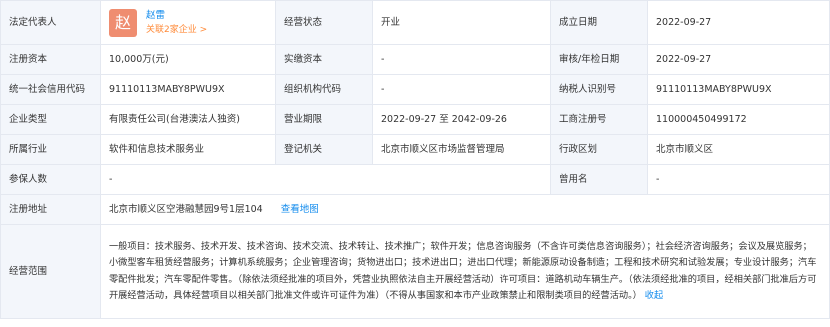 The height and width of the screenshot is (327, 830). What do you see at coordinates (188, 89) in the screenshot?
I see `credit-code-value: 91110113MABY8PWU9X` at bounding box center [188, 89].